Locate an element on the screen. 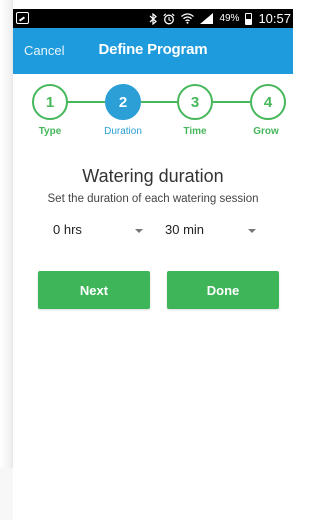  status-icons: 49% 10:57 is located at coordinates (221, 18).